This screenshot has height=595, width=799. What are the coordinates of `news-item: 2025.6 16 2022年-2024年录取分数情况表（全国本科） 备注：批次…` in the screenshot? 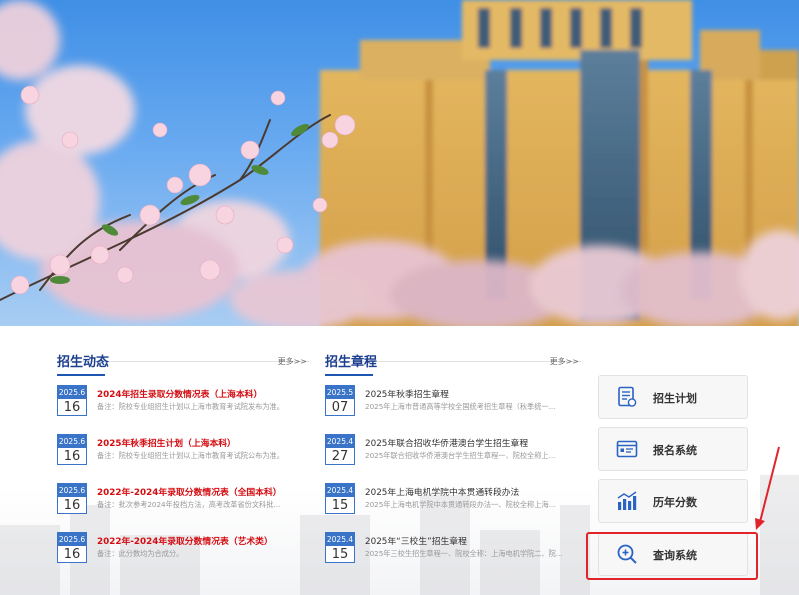 It's located at (183, 503).